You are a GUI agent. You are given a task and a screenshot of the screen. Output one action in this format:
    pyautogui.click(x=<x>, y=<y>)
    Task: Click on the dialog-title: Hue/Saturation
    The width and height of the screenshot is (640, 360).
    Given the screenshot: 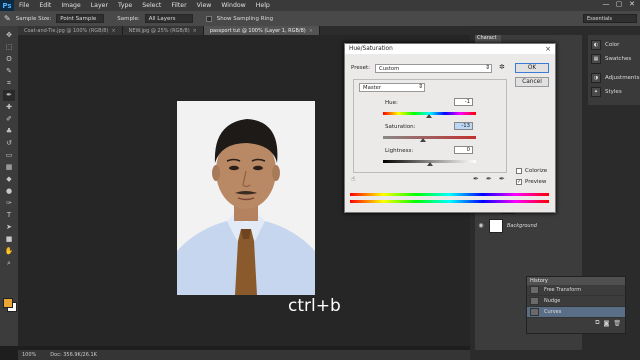 What is the action you would take?
    pyautogui.click(x=371, y=49)
    